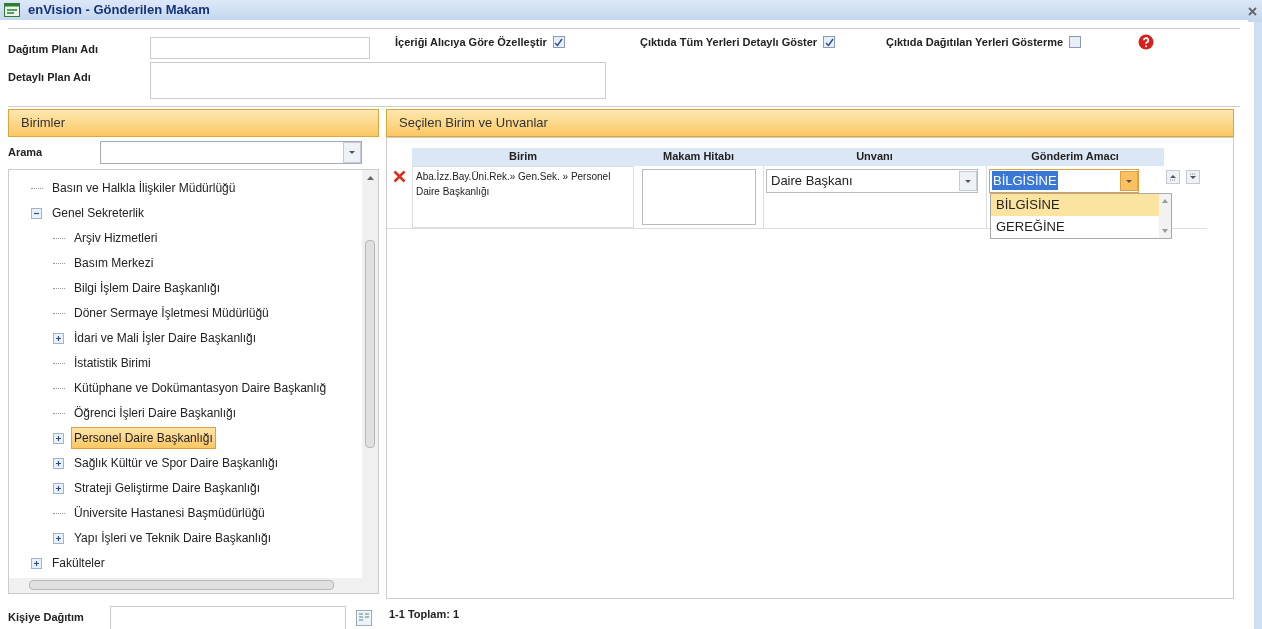 Image resolution: width=1262 pixels, height=629 pixels. I want to click on table-cell: Aba.İzz.Bay.Üni.Rek.» Gen.Sek. » Personel Daire Başkanlığı, so click(523, 196).